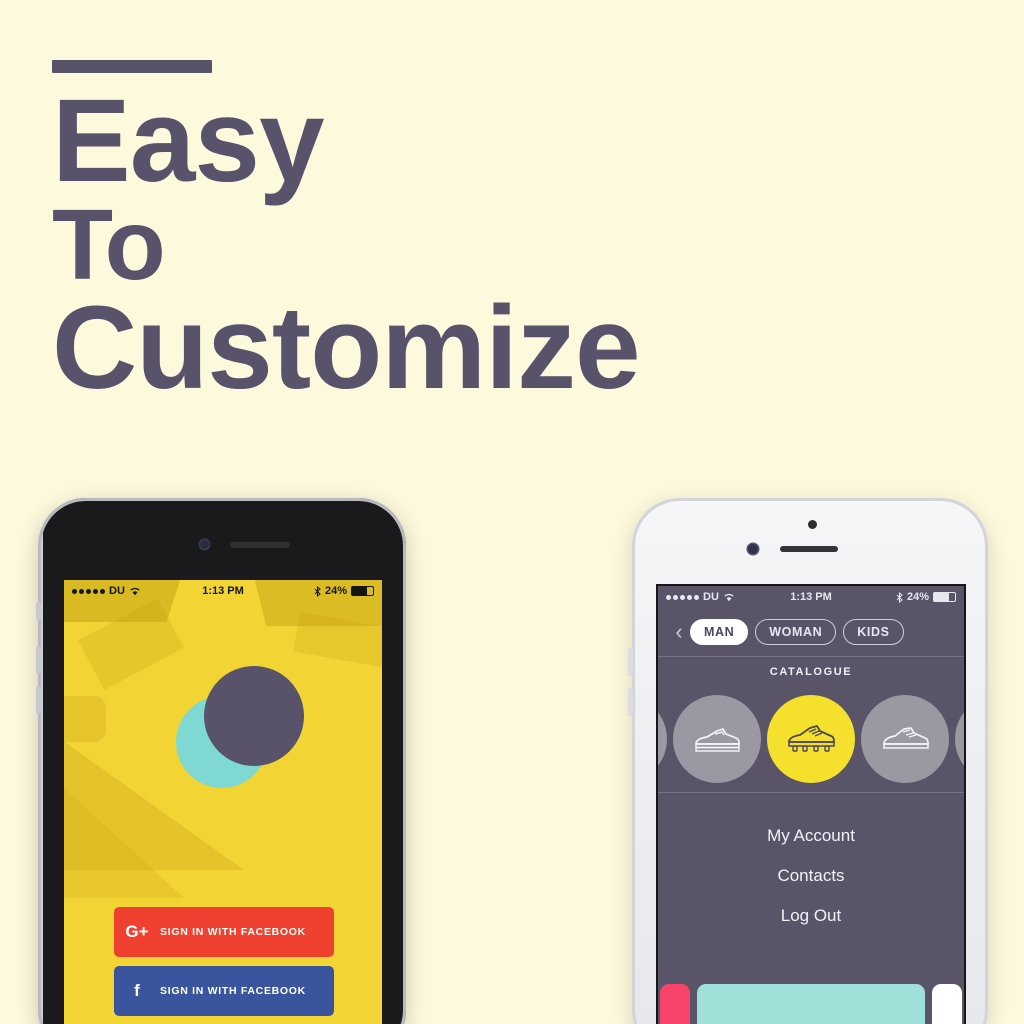 The width and height of the screenshot is (1024, 1024). Describe the element at coordinates (679, 632) in the screenshot. I see `chevron-left-icon: ‹` at that location.